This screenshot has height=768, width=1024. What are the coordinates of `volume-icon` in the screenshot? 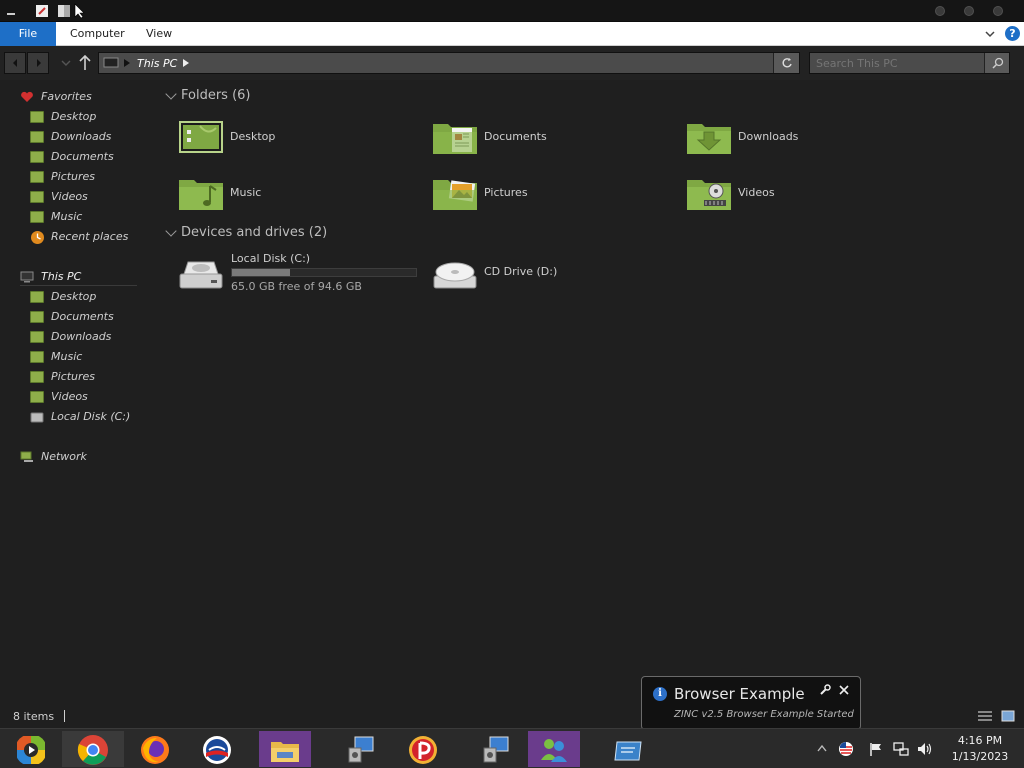 It's located at (925, 749).